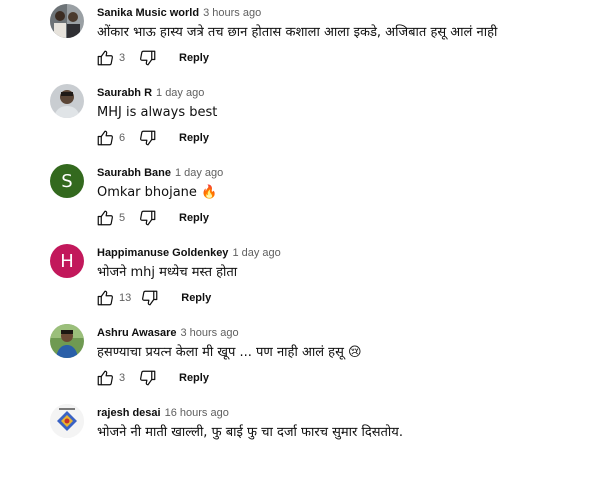 This screenshot has height=480, width=600. I want to click on author-name: Happimanuse Goldenkey, so click(162, 253).